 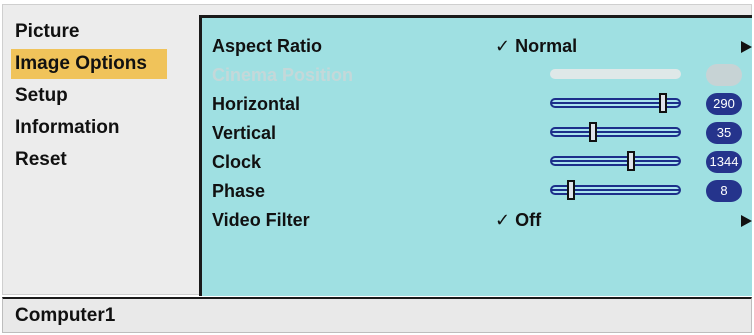 I want to click on clock-slider, so click(x=615, y=161).